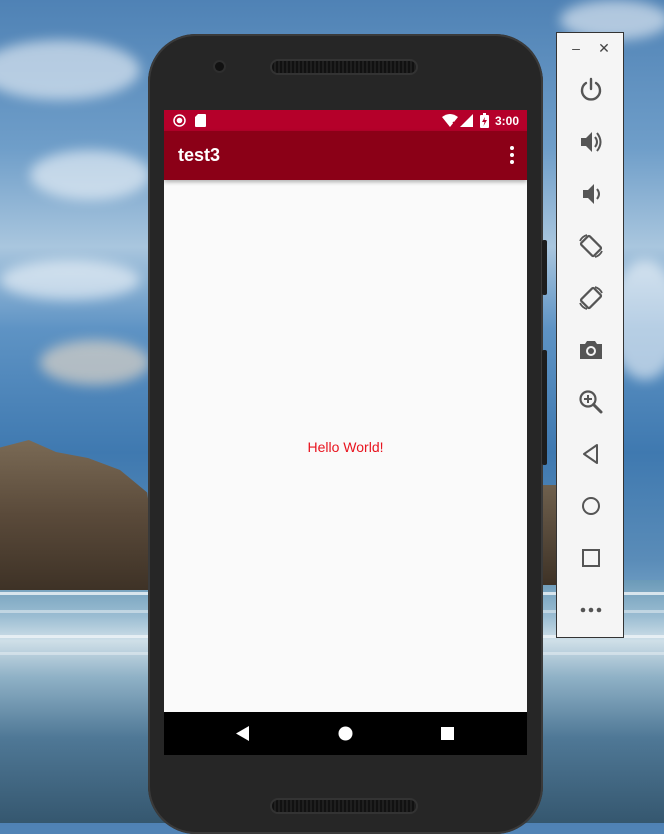  I want to click on app-title: test3, so click(199, 155).